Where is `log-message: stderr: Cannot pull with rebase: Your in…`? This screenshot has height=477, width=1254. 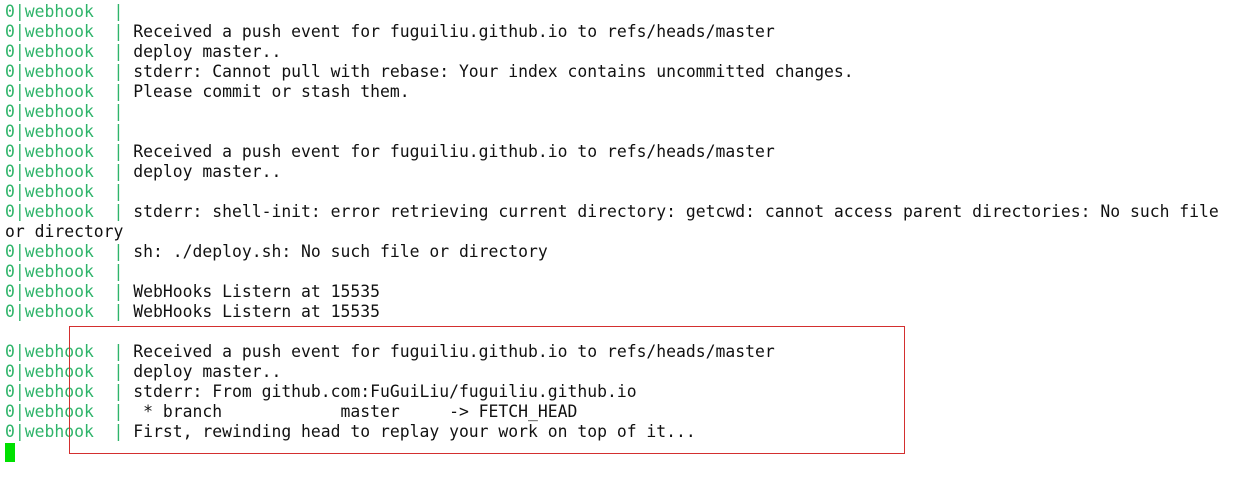 log-message: stderr: Cannot pull with rebase: Your in… is located at coordinates (493, 71).